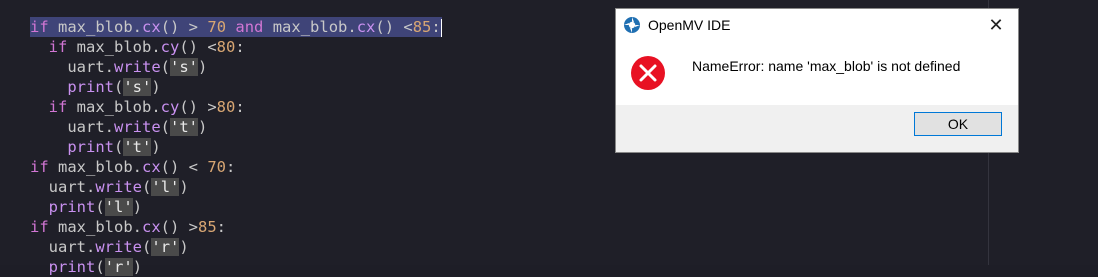  I want to click on code-line: uart.write('s'), so click(118, 67).